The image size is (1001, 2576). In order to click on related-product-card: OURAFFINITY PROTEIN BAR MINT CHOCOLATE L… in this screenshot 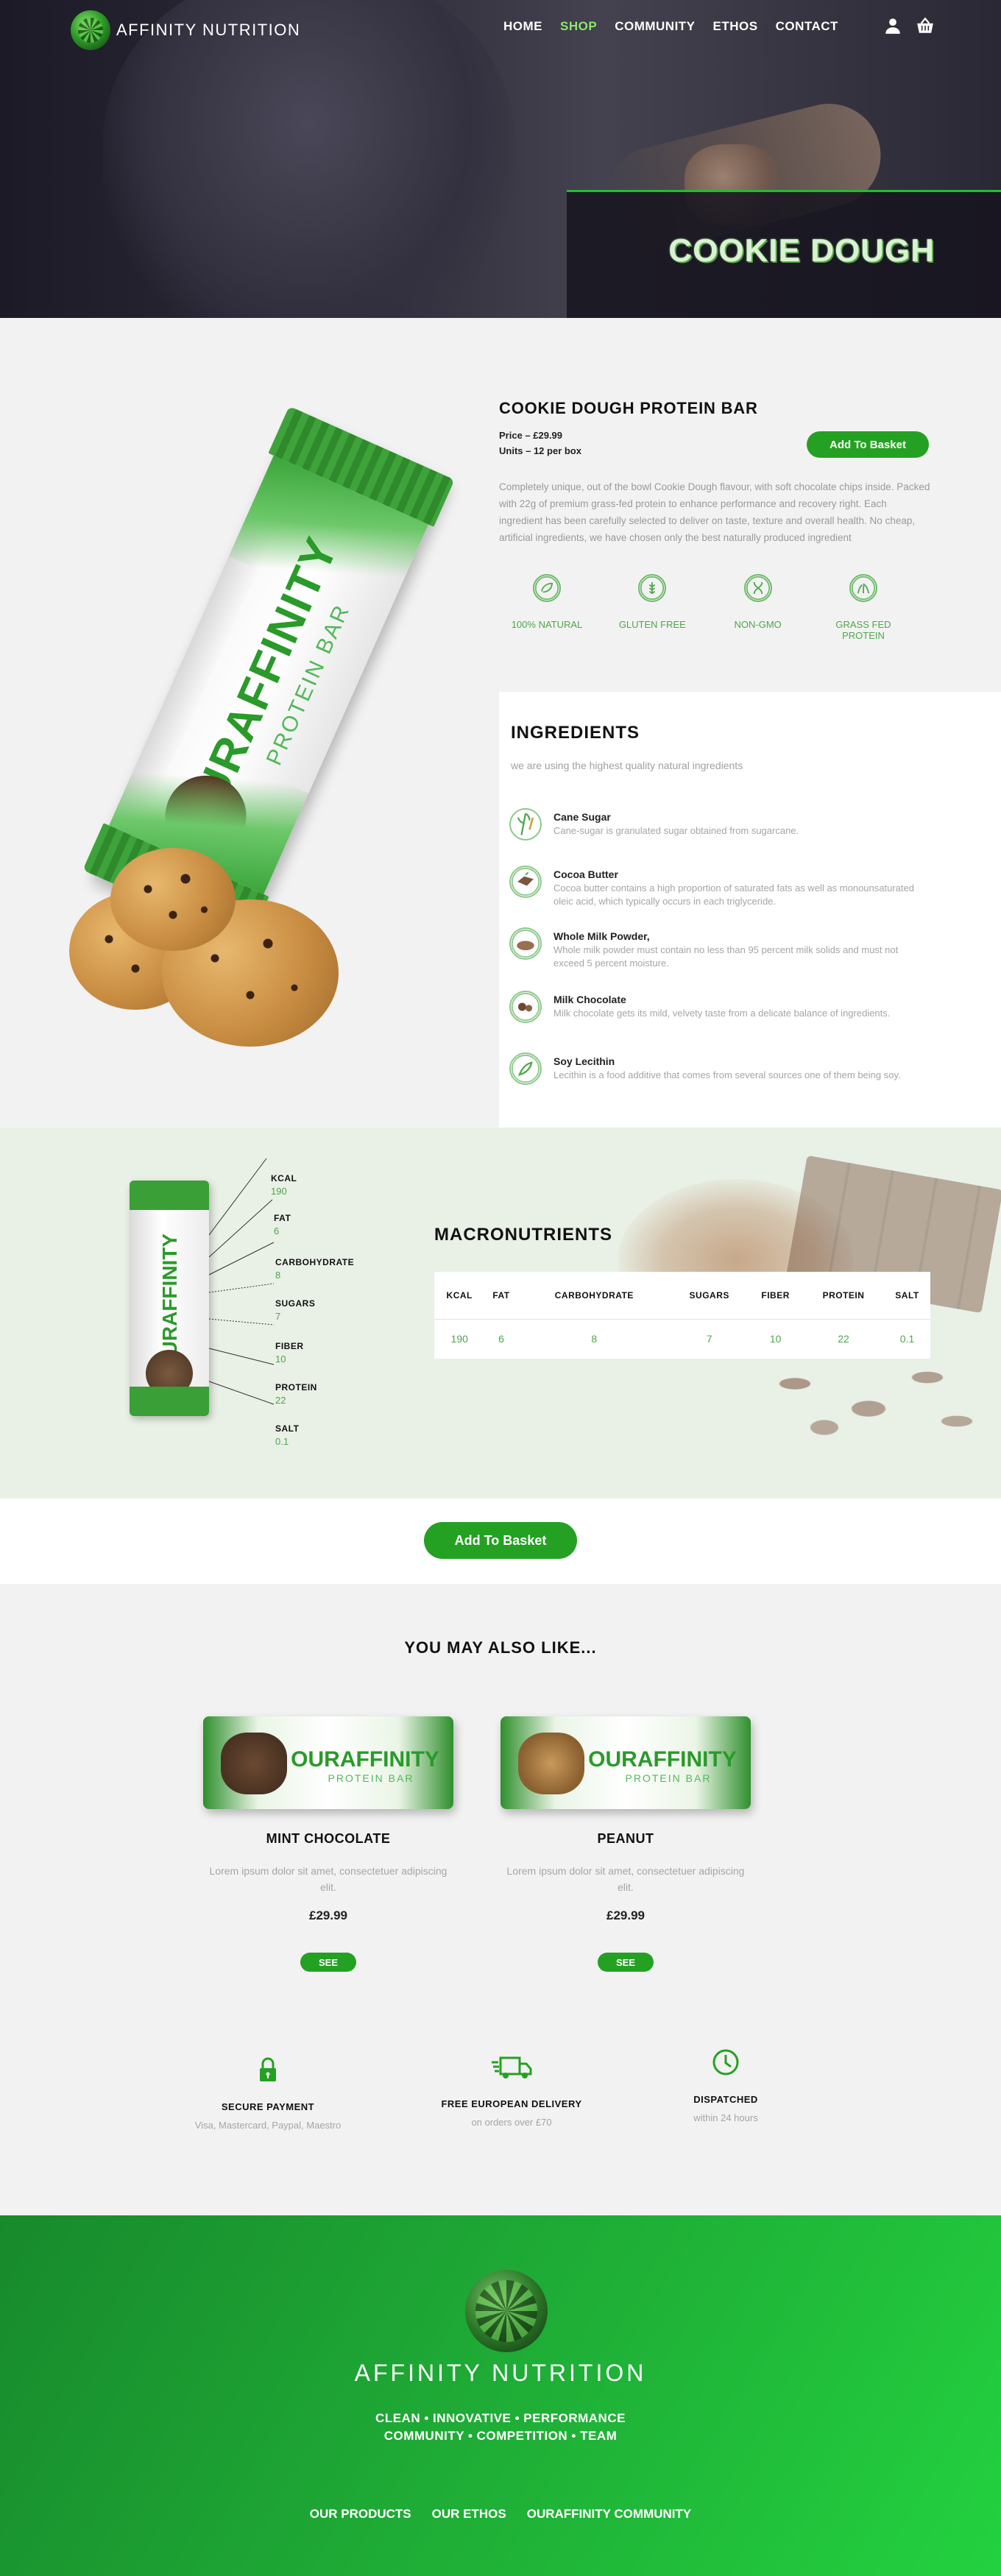, I will do `click(328, 1844)`.